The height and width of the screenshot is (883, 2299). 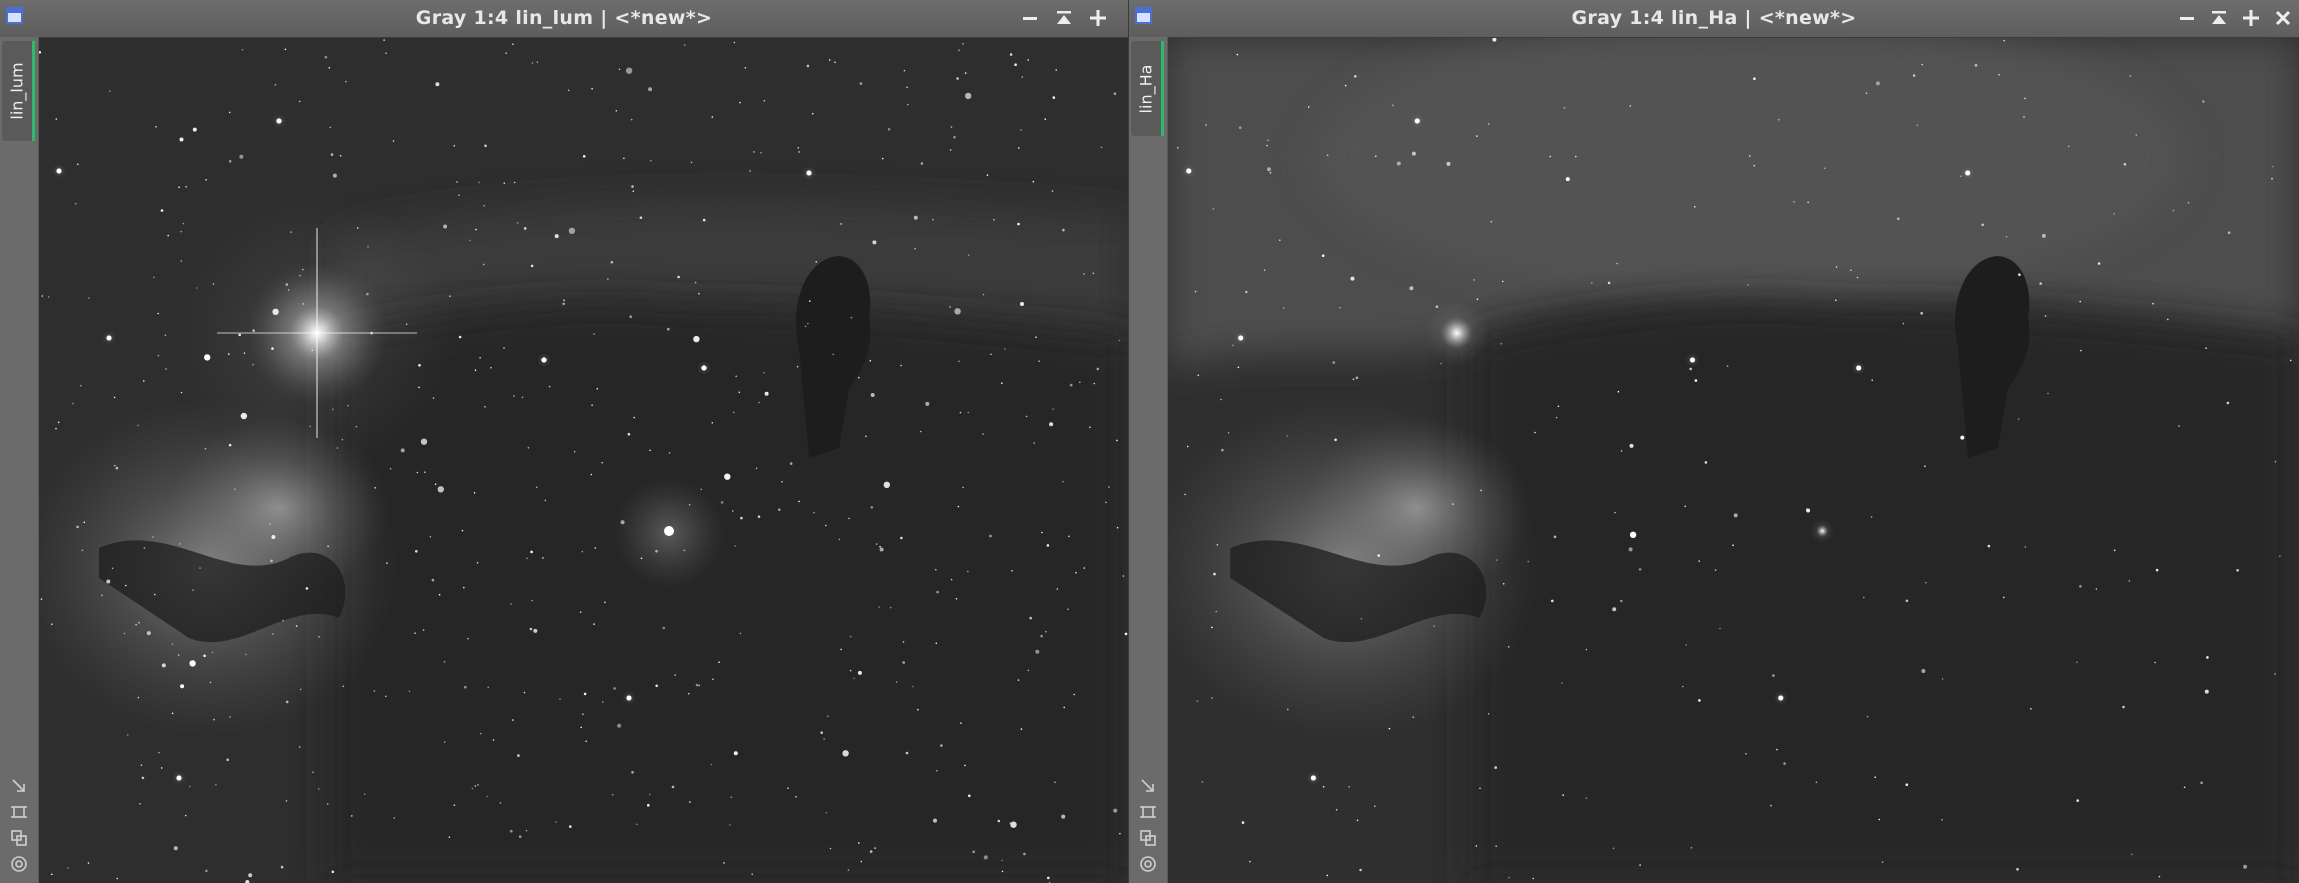 I want to click on title-bar: Gray 1:4 lin_Ha | <*new*>, so click(x=1714, y=19).